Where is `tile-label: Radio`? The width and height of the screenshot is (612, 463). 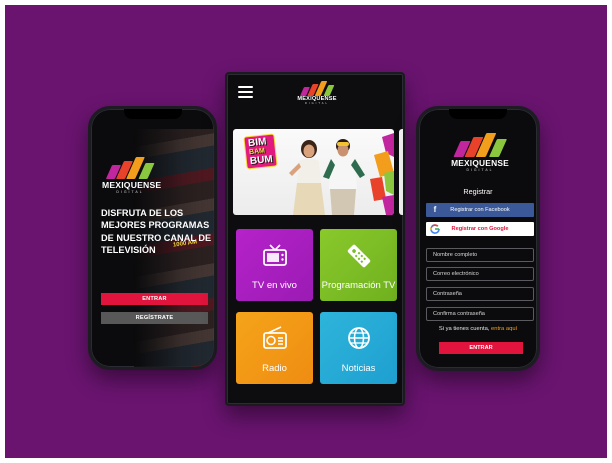
tile-label: Radio is located at coordinates (274, 368).